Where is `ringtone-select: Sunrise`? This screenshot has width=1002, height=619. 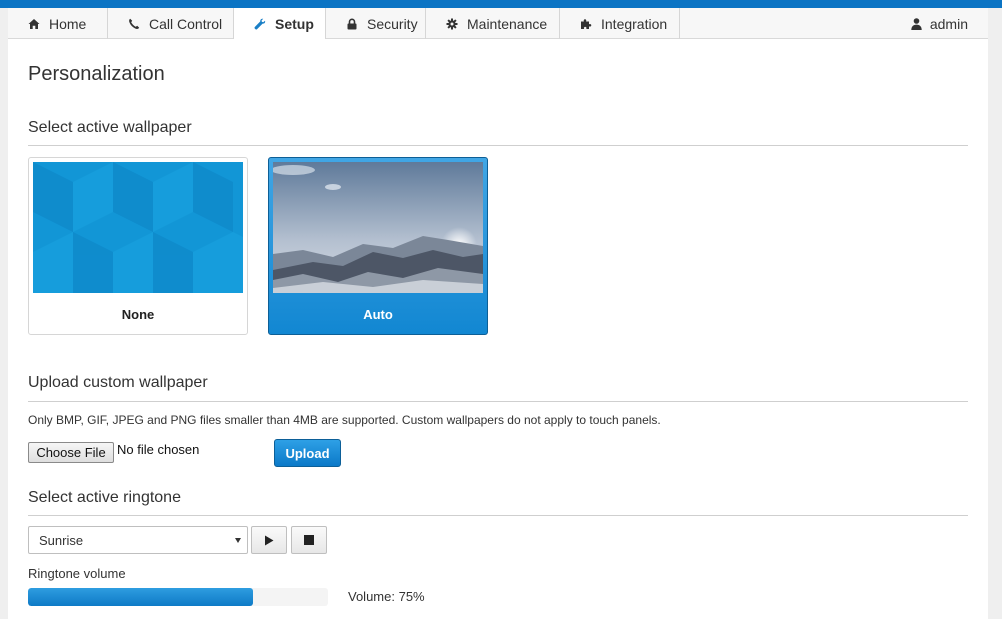 ringtone-select: Sunrise is located at coordinates (138, 540).